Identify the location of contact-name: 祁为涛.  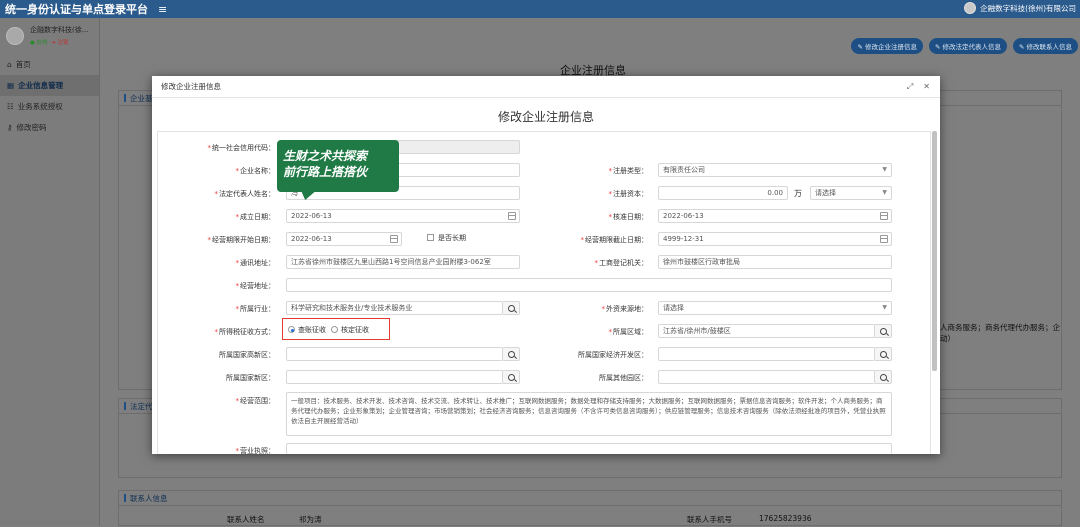
(310, 519).